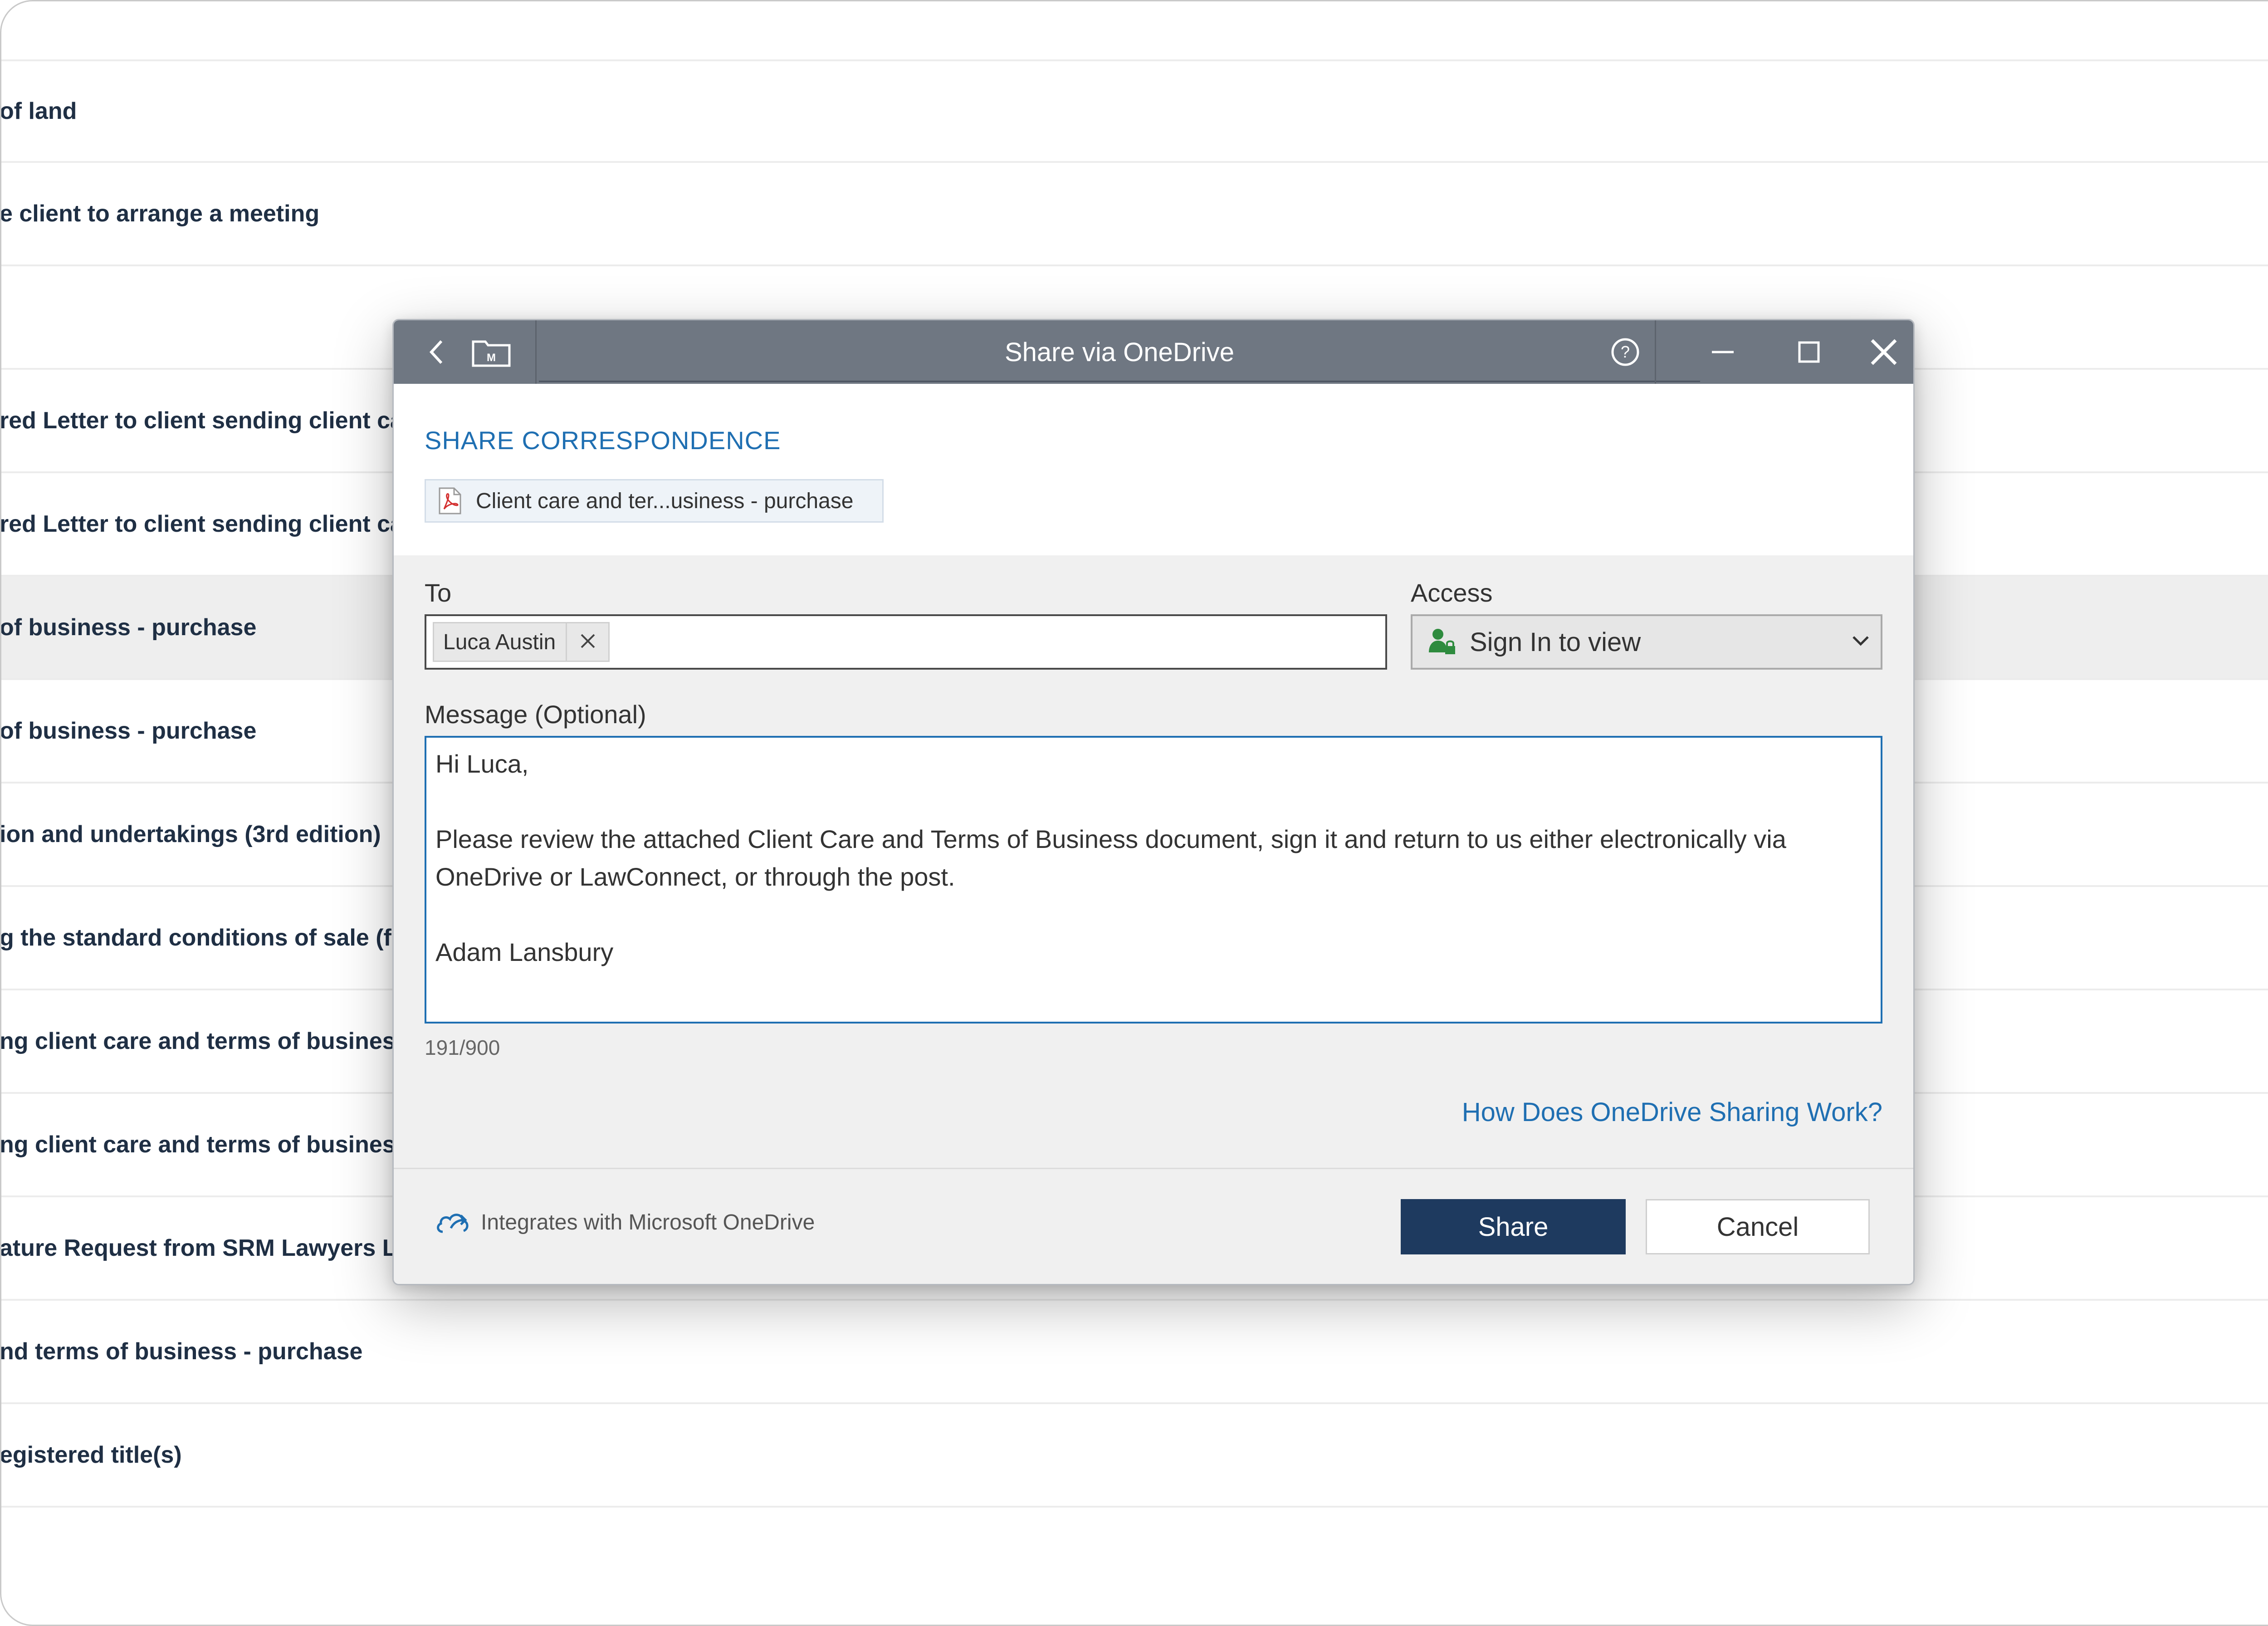 The width and height of the screenshot is (2268, 1626). What do you see at coordinates (1120, 352) in the screenshot?
I see `dialog-title: Share via OneDrive` at bounding box center [1120, 352].